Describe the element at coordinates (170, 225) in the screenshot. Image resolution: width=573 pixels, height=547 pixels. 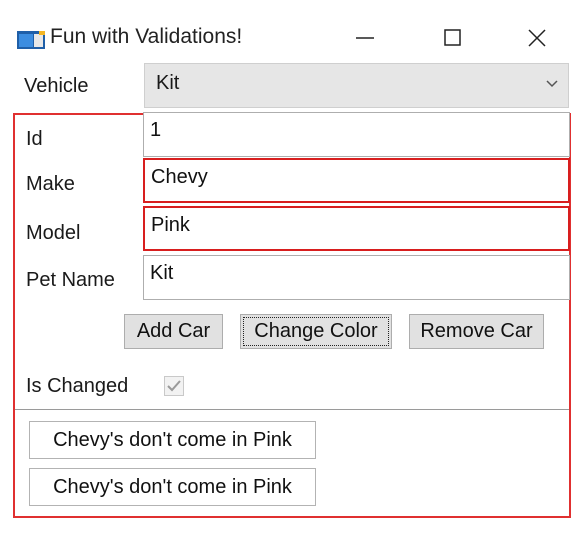
I see `model-value: Pink` at that location.